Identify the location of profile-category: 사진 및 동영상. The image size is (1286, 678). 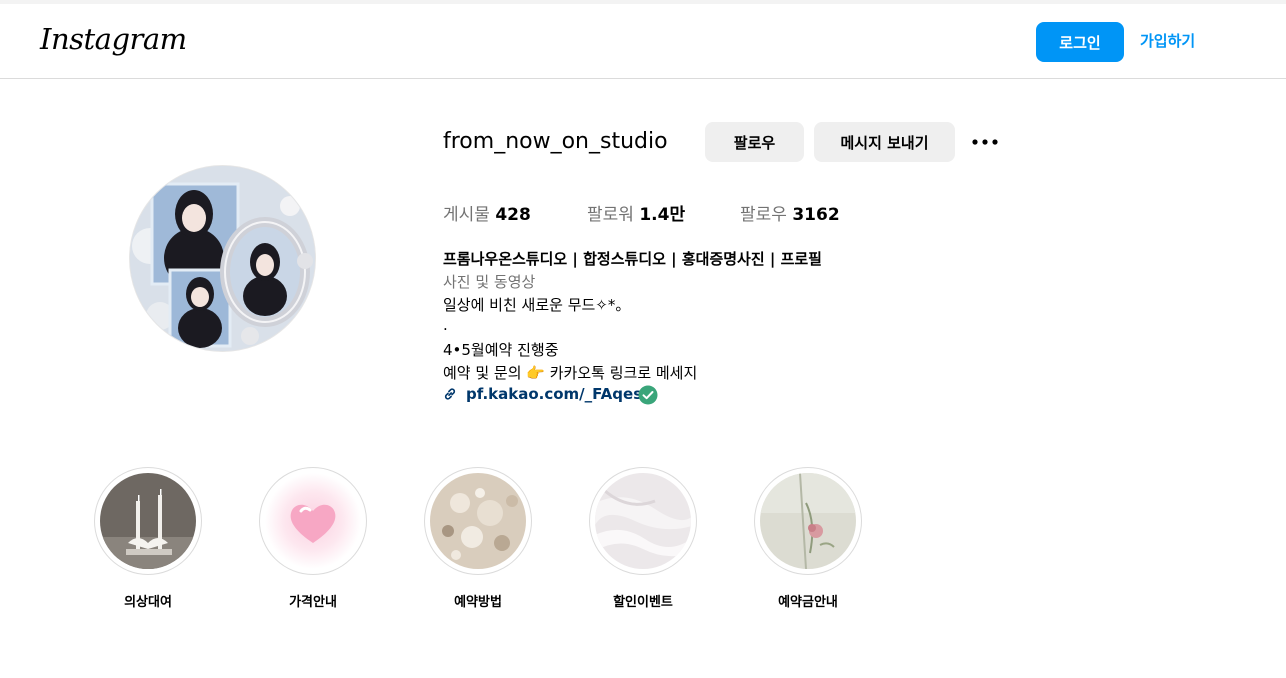
(489, 282).